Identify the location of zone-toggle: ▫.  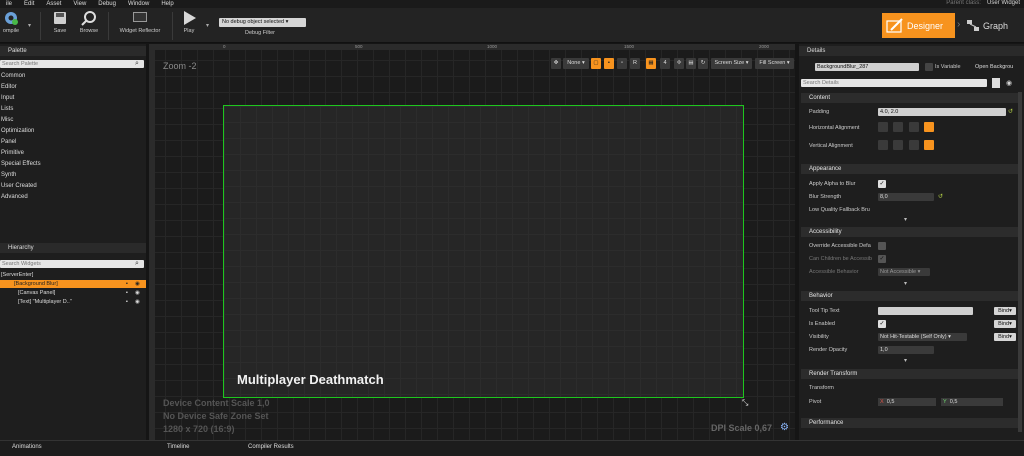
(622, 63).